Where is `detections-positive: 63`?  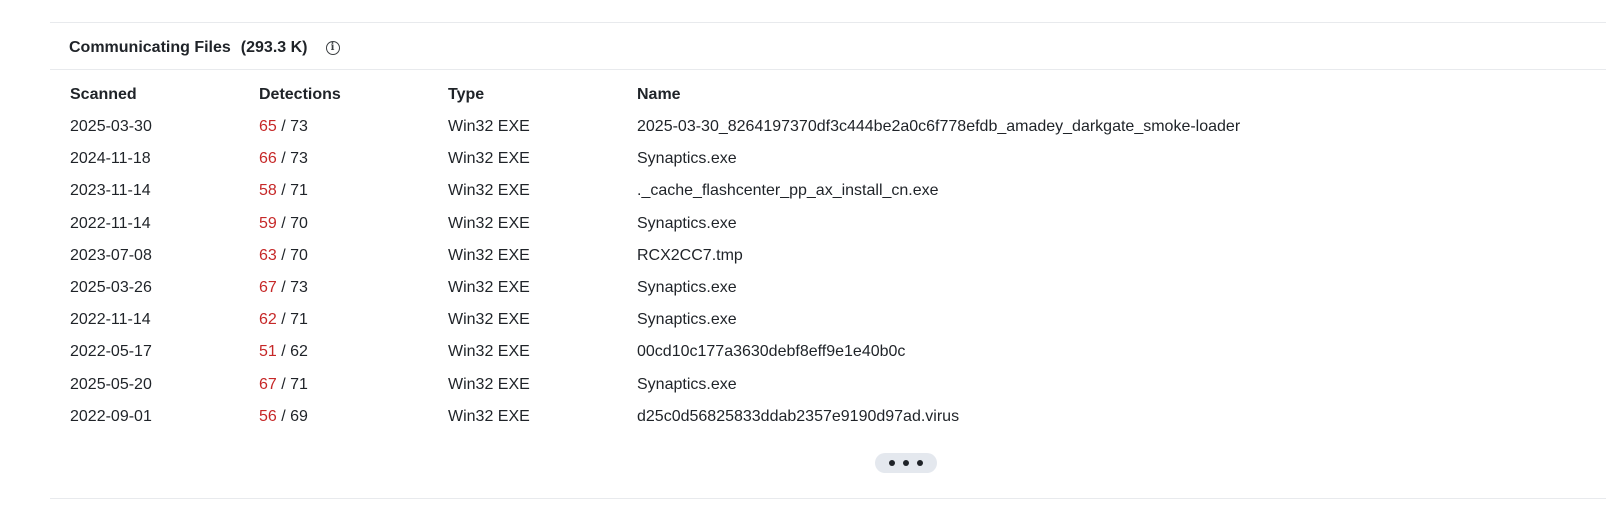 detections-positive: 63 is located at coordinates (268, 255).